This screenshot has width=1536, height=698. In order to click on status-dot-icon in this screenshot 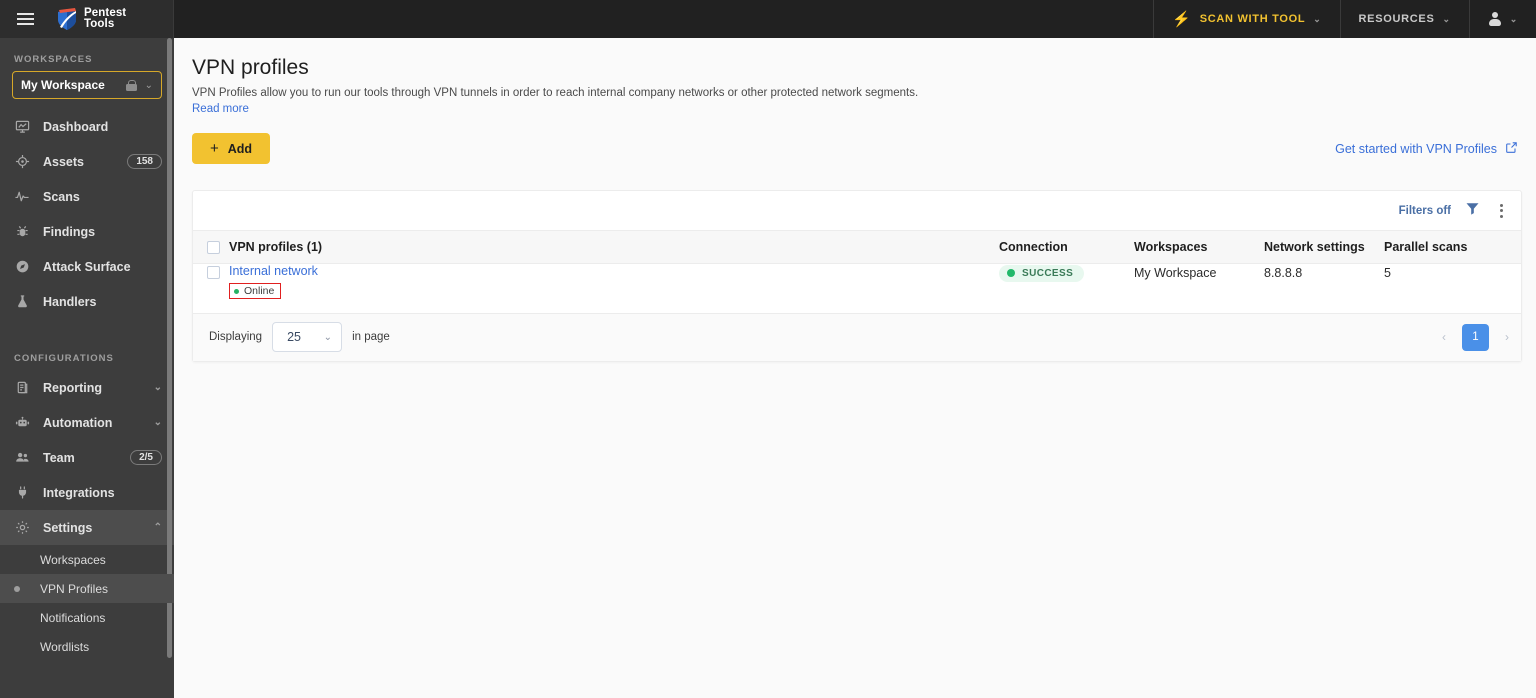, I will do `click(236, 291)`.